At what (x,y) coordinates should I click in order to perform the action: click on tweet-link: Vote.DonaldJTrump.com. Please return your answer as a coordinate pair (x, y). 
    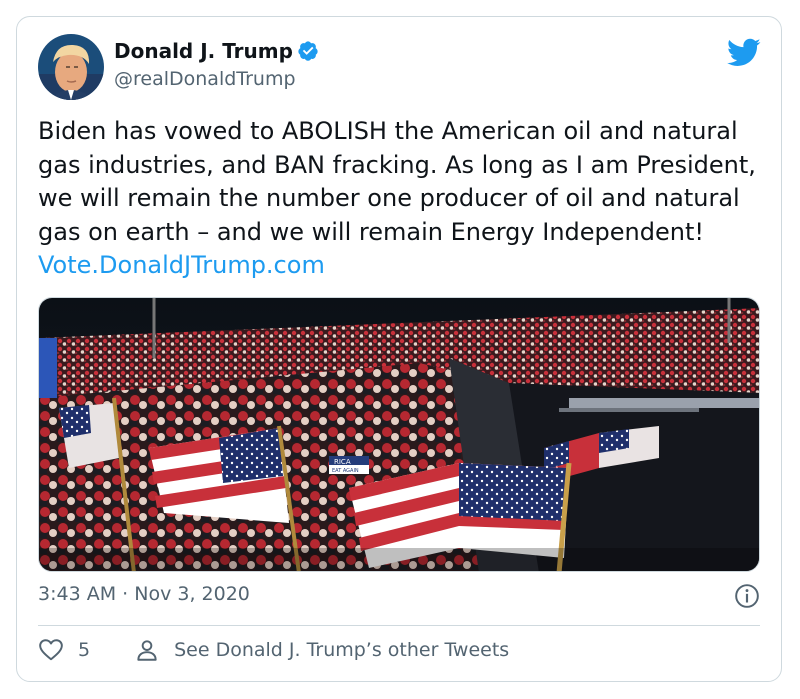
    Looking at the image, I should click on (181, 265).